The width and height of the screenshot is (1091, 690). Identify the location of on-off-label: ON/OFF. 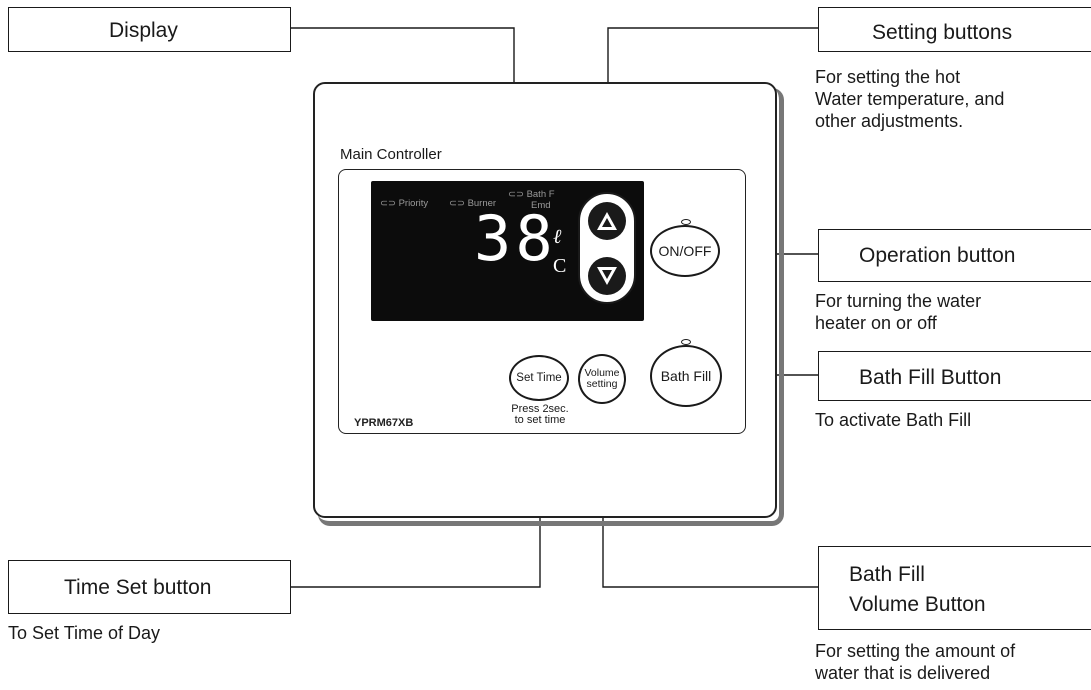
(685, 251).